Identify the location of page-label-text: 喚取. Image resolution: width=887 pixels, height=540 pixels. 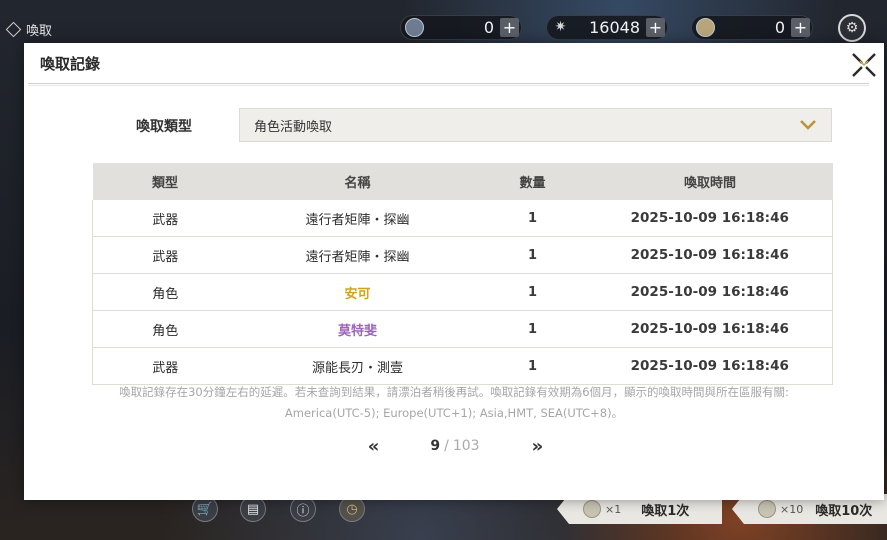
(39, 31).